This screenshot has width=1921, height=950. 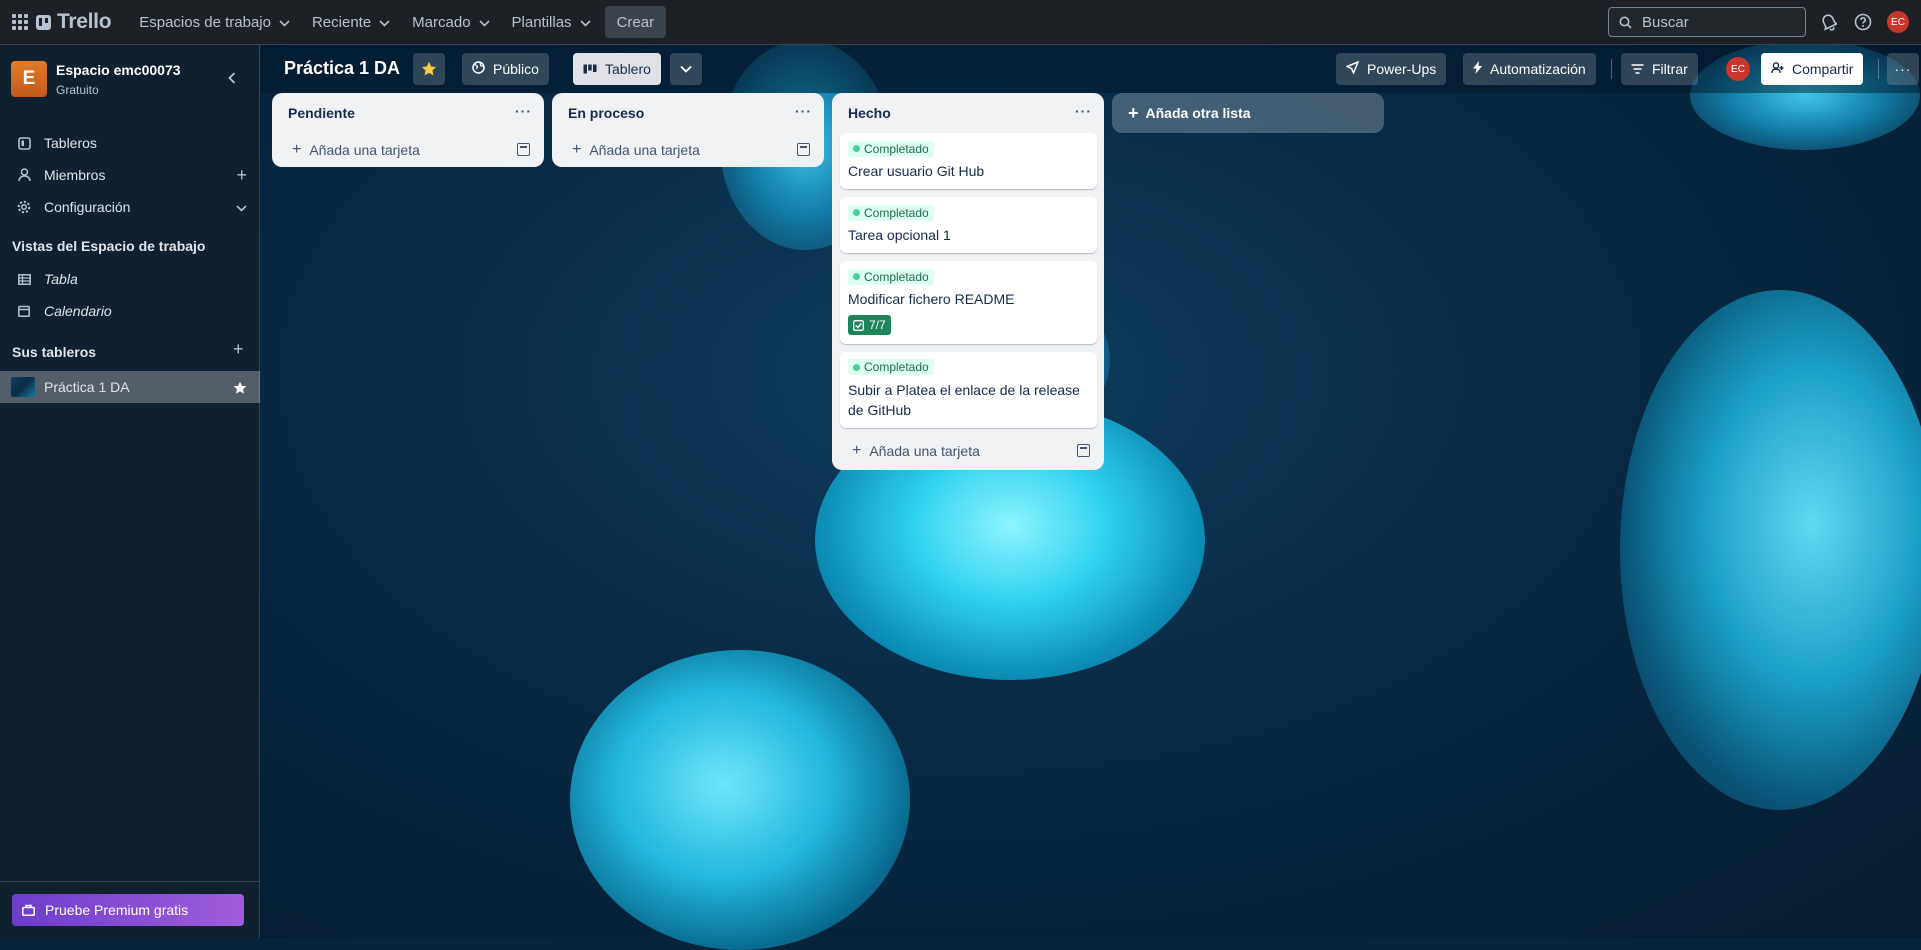 What do you see at coordinates (20, 22) in the screenshot?
I see `app-switcher-icon` at bounding box center [20, 22].